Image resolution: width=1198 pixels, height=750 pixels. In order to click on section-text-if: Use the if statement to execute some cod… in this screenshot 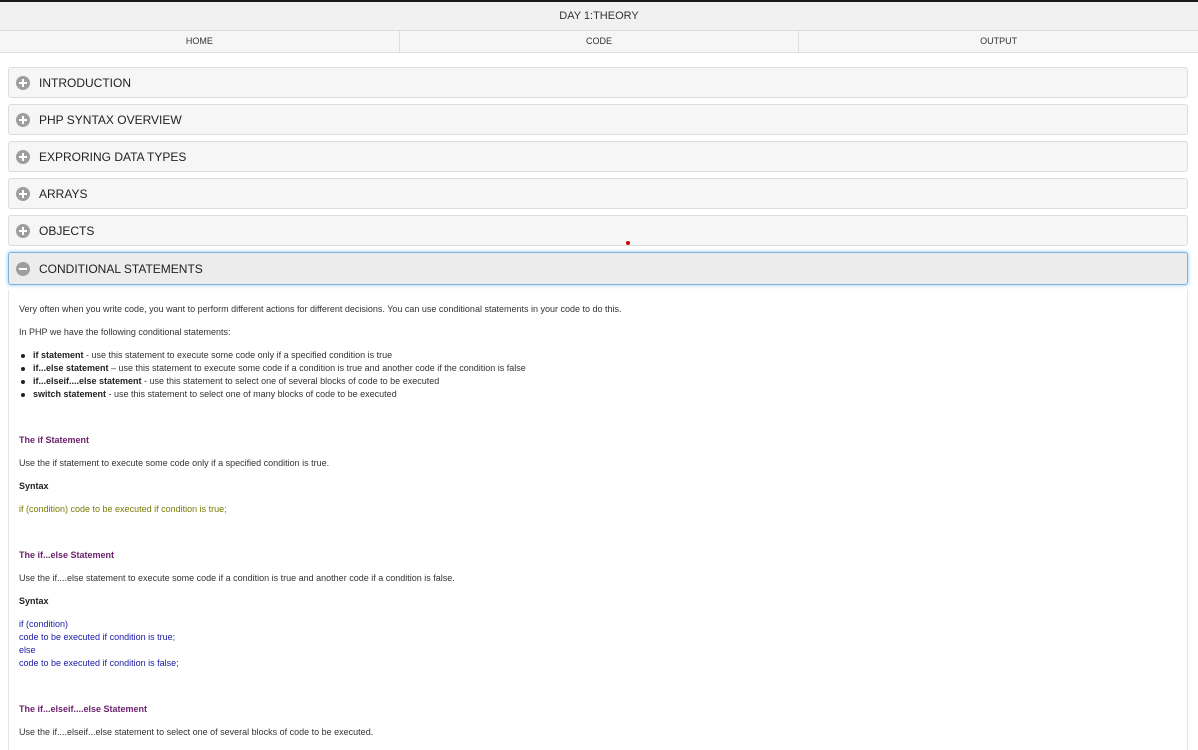, I will do `click(174, 463)`.